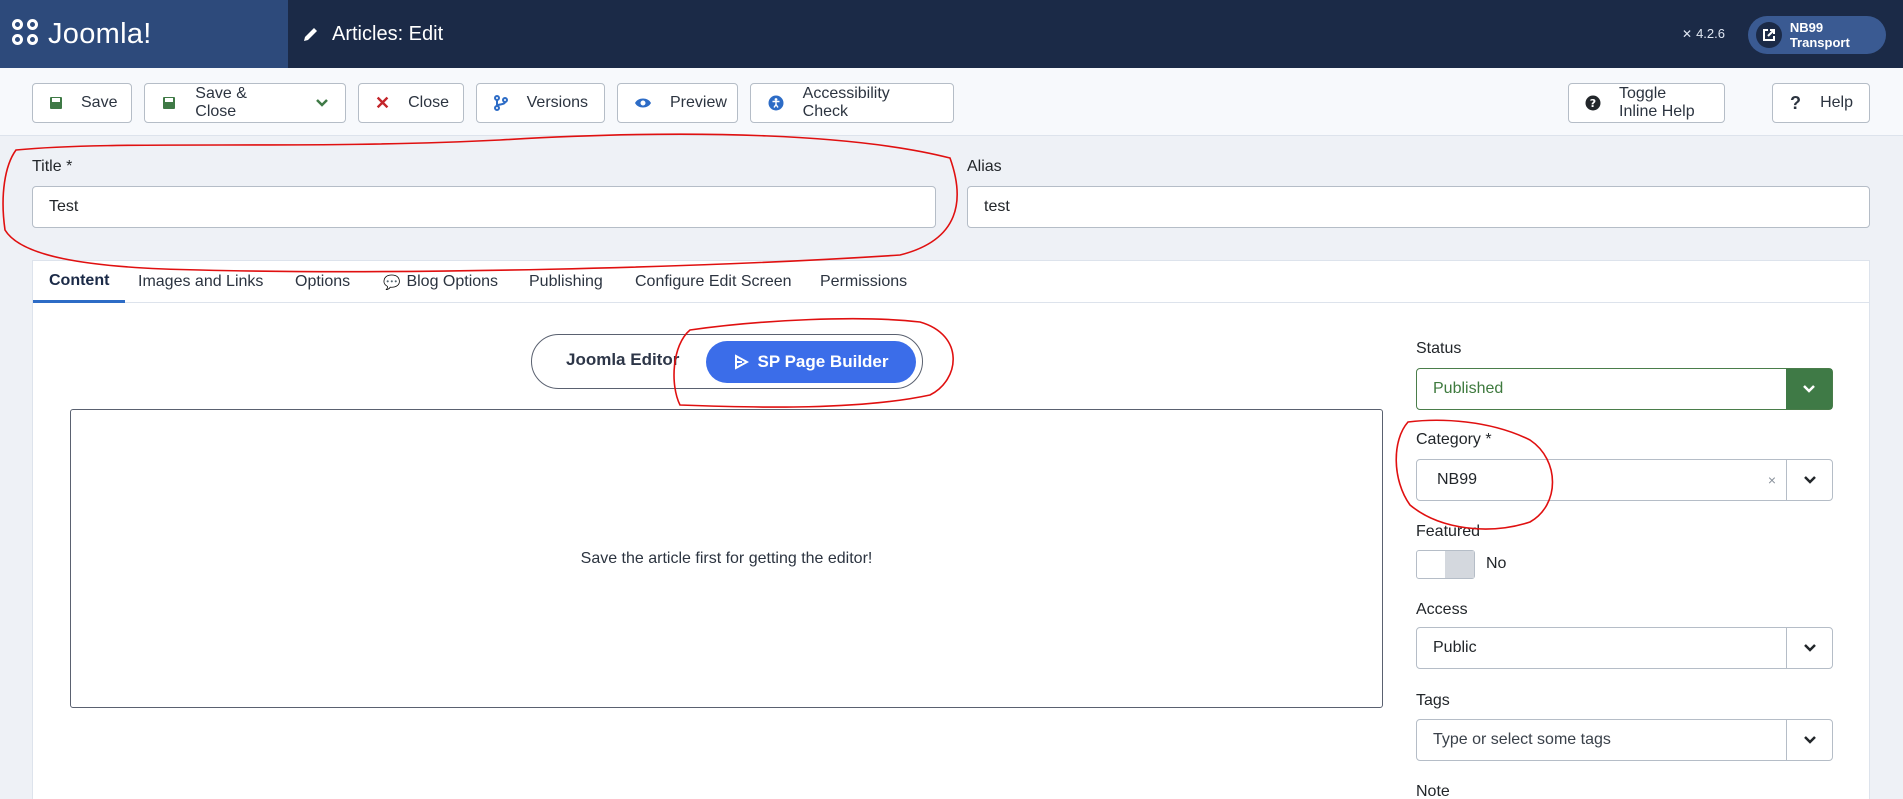 The height and width of the screenshot is (799, 1903). What do you see at coordinates (1433, 700) in the screenshot?
I see `tags-label: Tags` at bounding box center [1433, 700].